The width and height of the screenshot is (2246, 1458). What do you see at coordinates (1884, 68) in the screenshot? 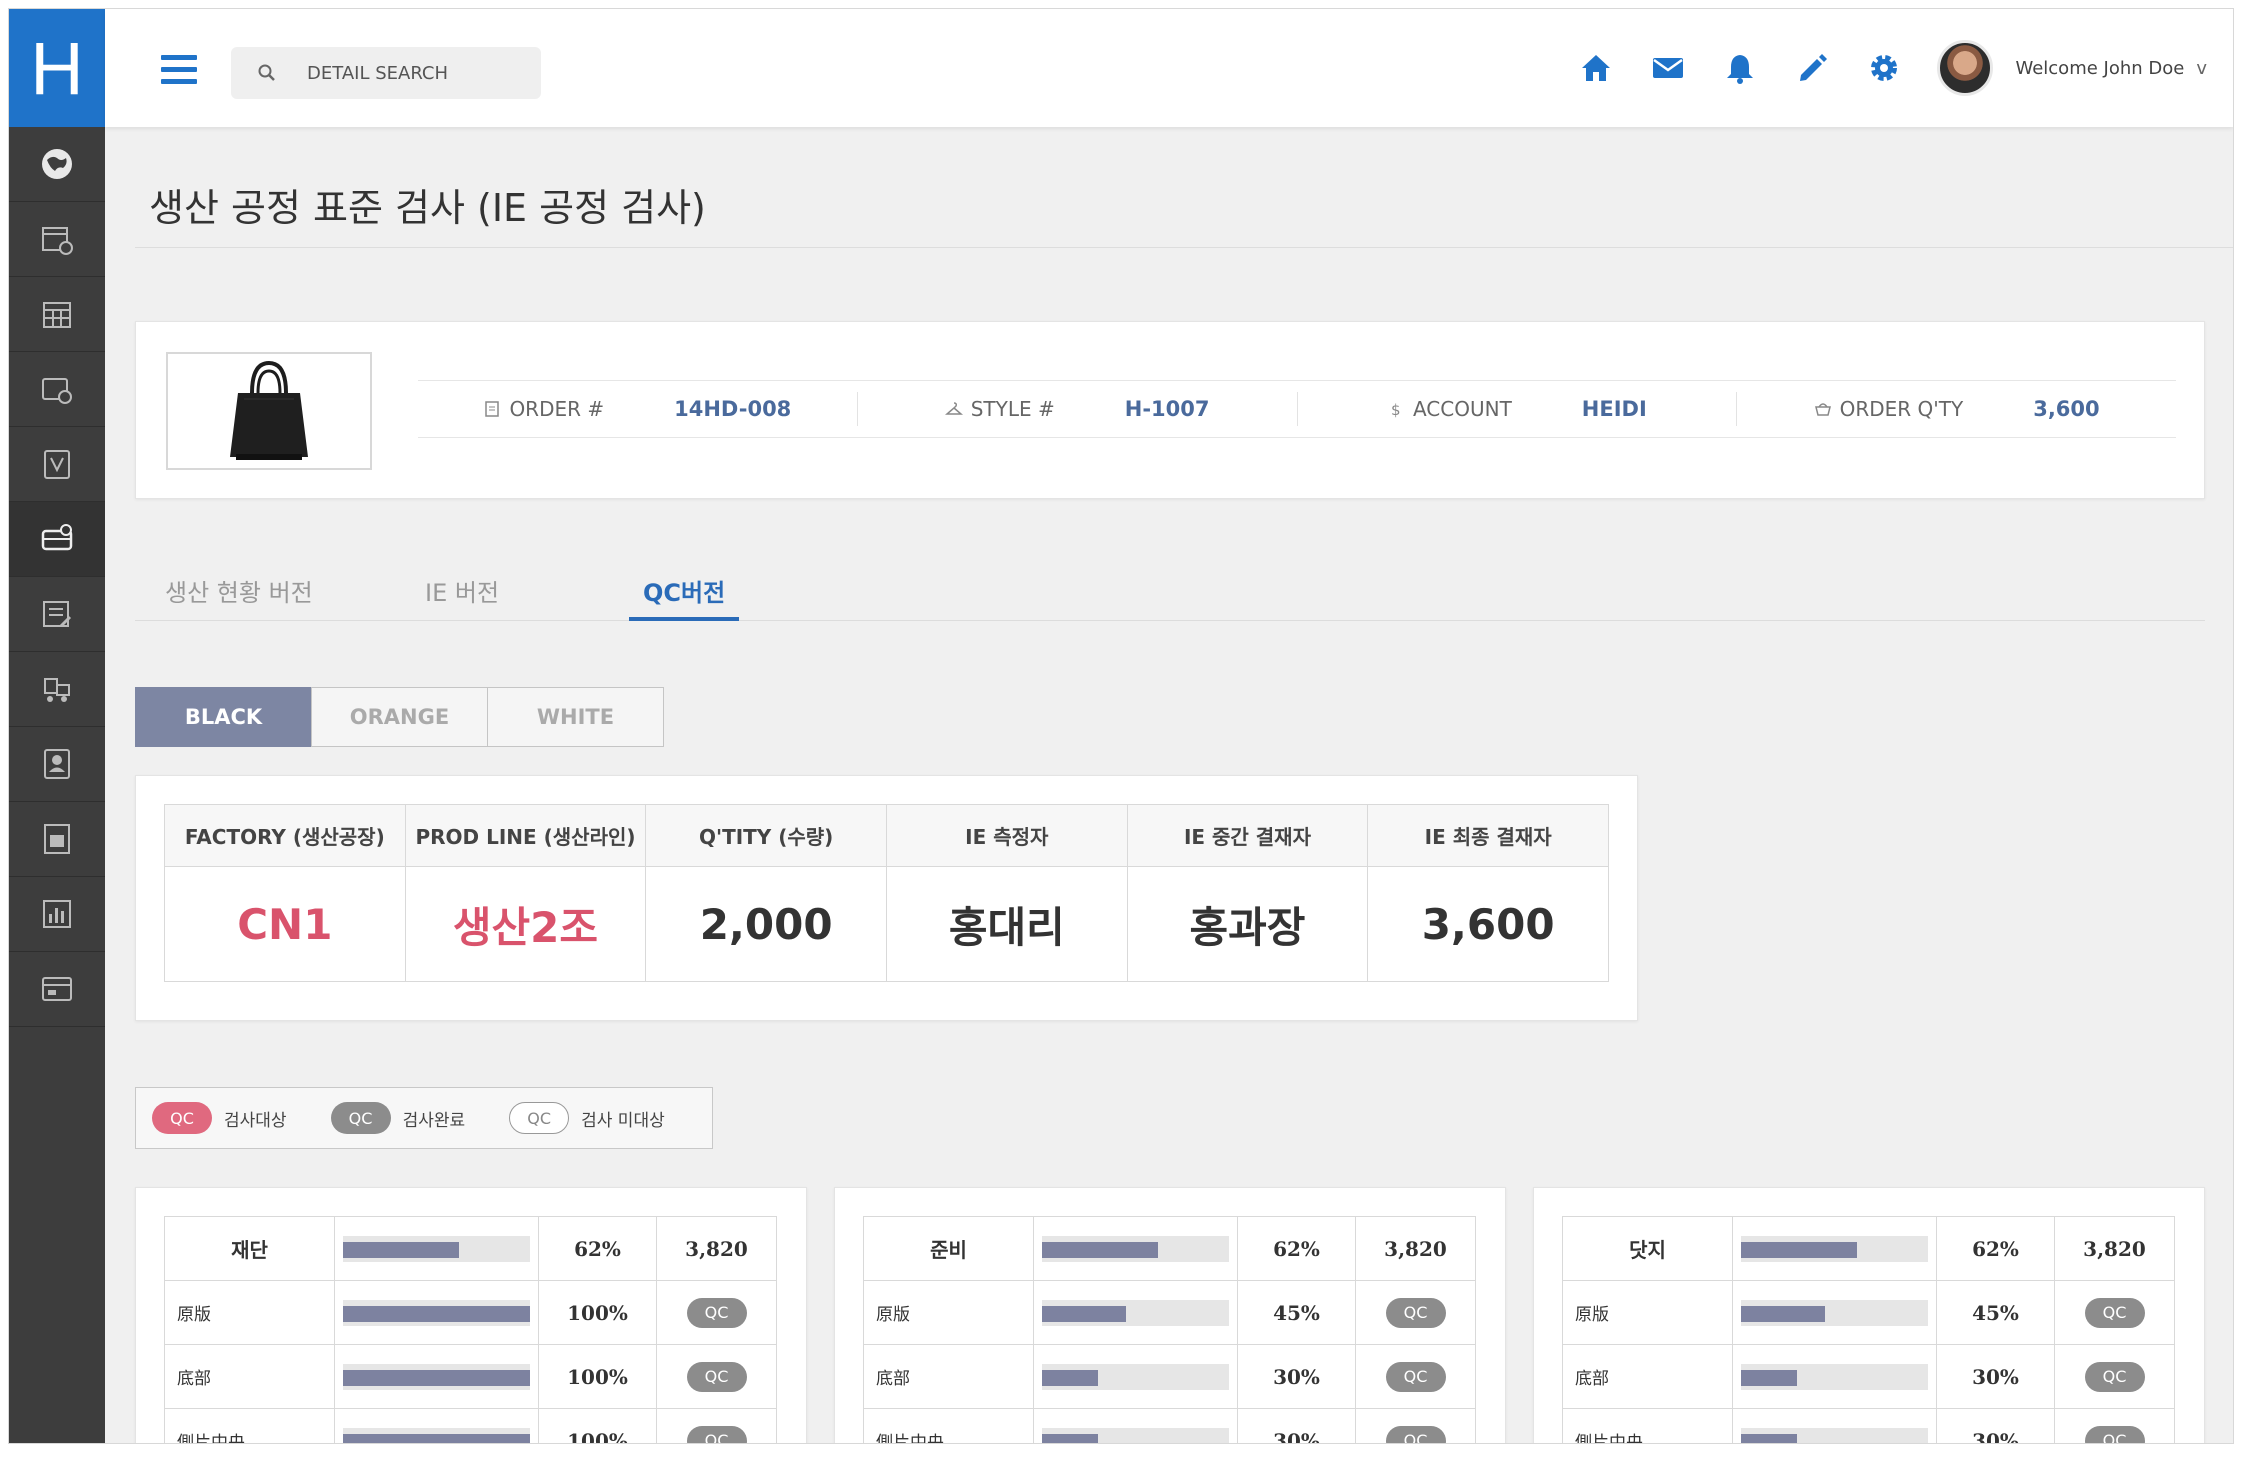
I see `gear-icon` at bounding box center [1884, 68].